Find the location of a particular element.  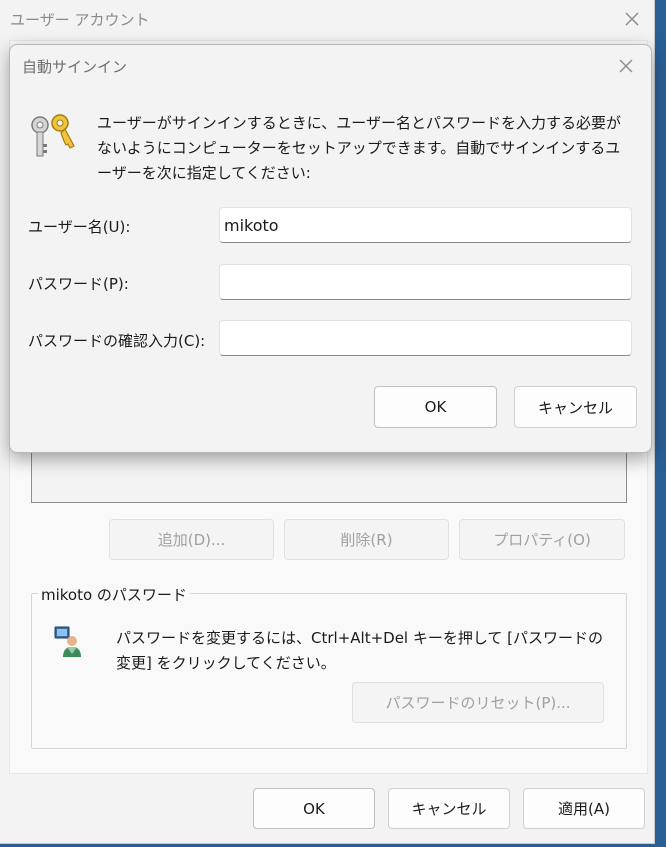

keys-icon is located at coordinates (53, 135).